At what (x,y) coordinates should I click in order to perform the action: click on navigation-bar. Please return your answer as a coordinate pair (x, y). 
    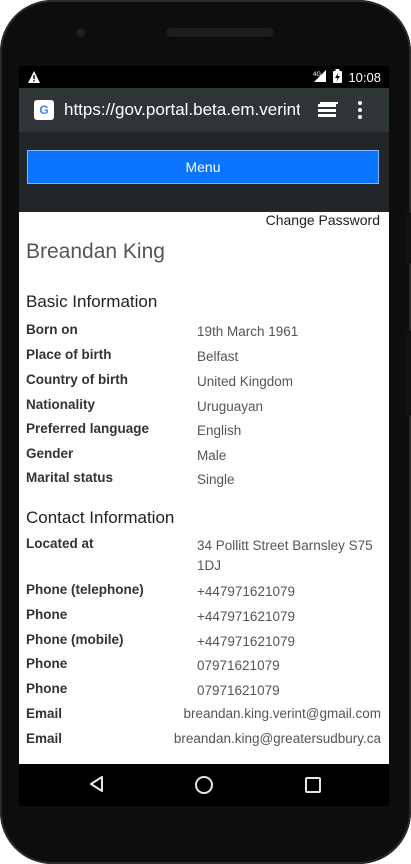
    Looking at the image, I should click on (204, 785).